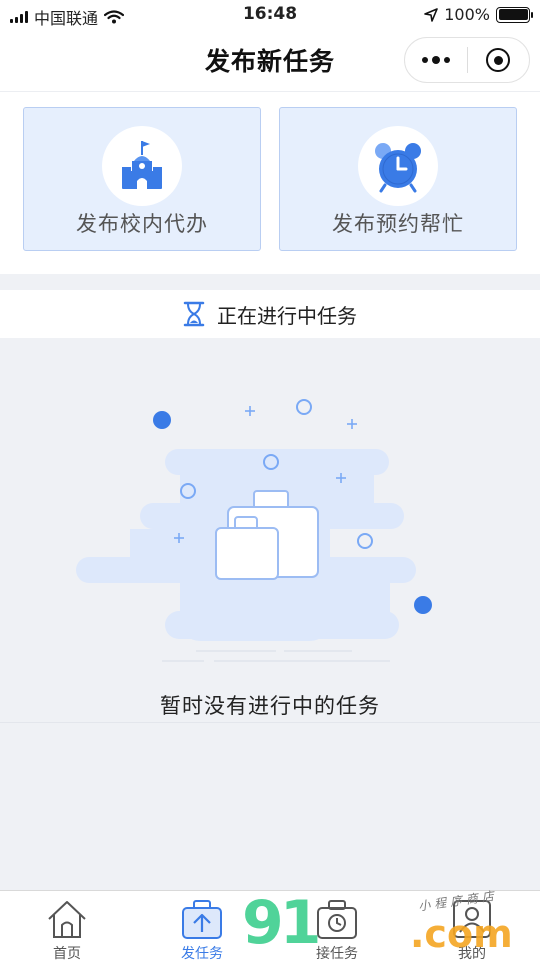  I want to click on tab-accept-task-label: 接任务, so click(337, 953).